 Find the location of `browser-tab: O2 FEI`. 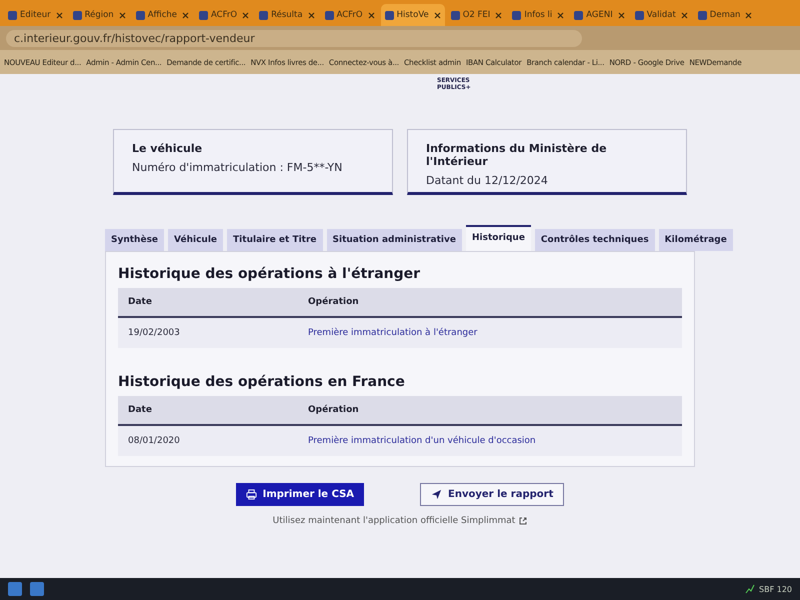

browser-tab: O2 FEI is located at coordinates (476, 15).